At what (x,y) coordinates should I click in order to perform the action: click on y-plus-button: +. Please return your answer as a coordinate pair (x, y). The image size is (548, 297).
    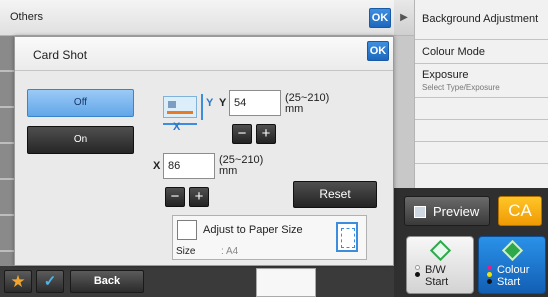
    Looking at the image, I should click on (266, 134).